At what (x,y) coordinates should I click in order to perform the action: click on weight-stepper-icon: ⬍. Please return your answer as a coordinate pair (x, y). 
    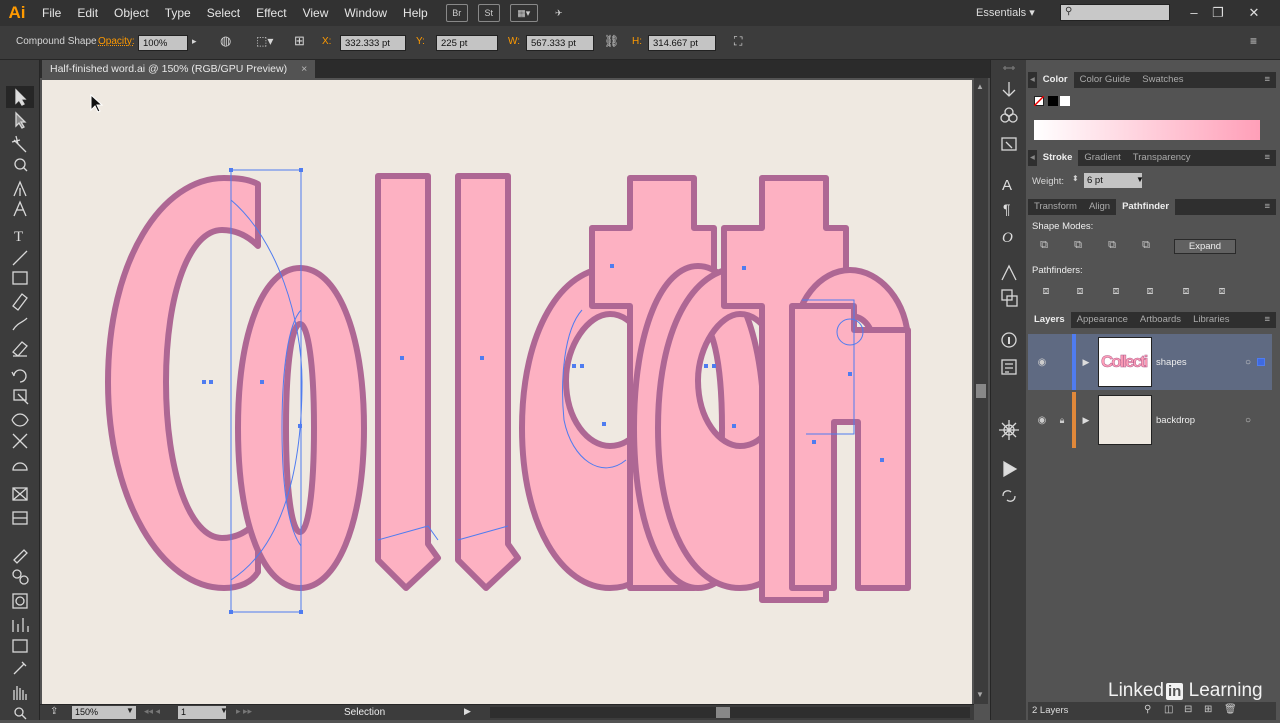
    Looking at the image, I should click on (1075, 178).